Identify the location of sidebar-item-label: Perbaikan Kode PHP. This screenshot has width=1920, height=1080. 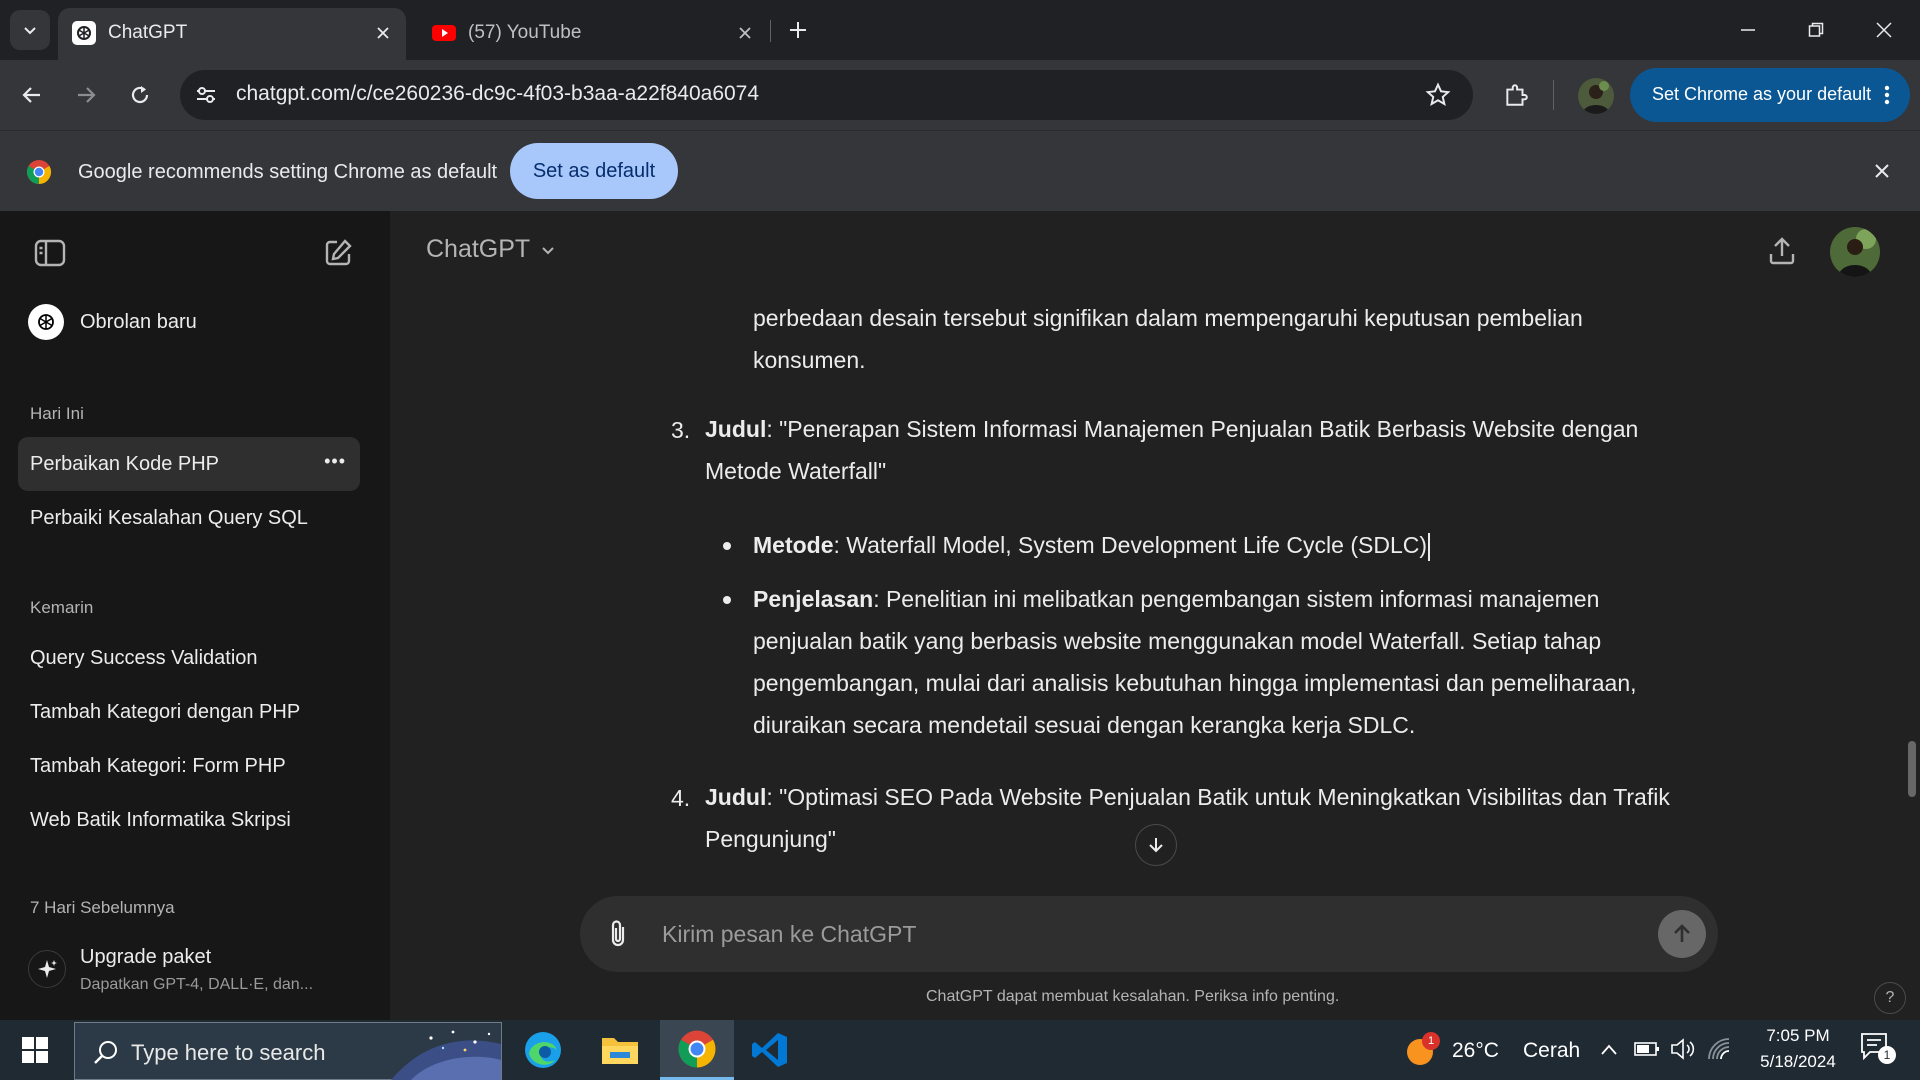
(125, 464).